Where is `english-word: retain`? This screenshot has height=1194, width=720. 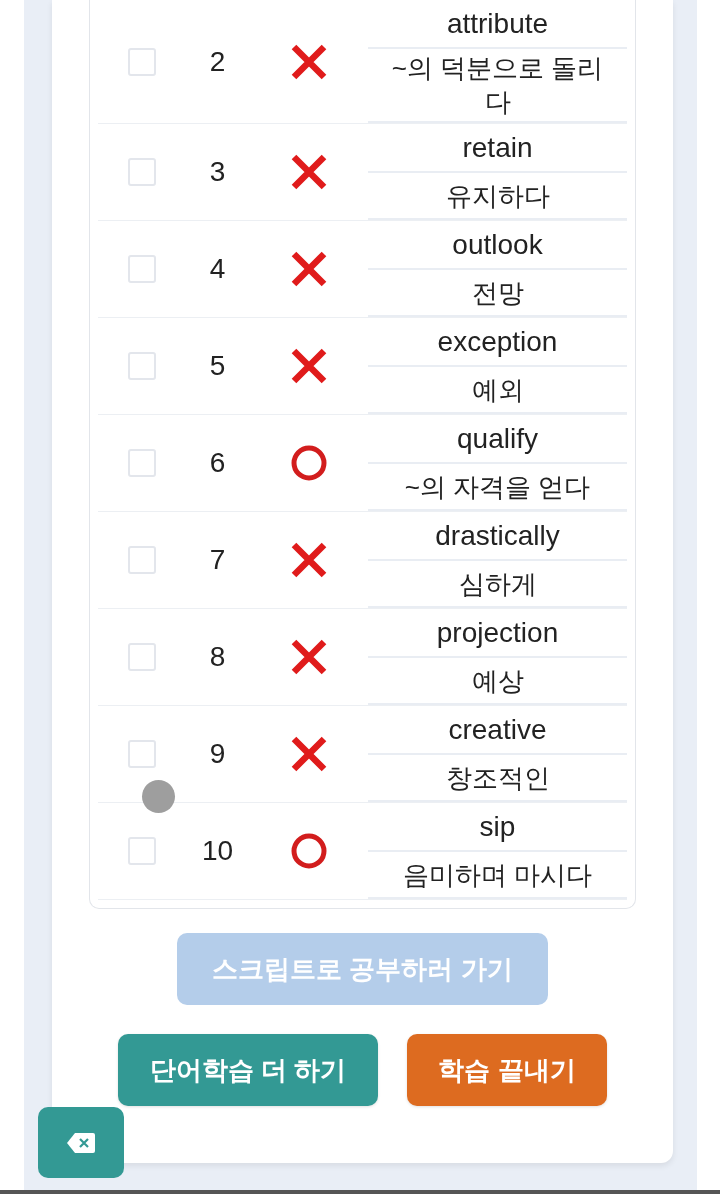 english-word: retain is located at coordinates (497, 147).